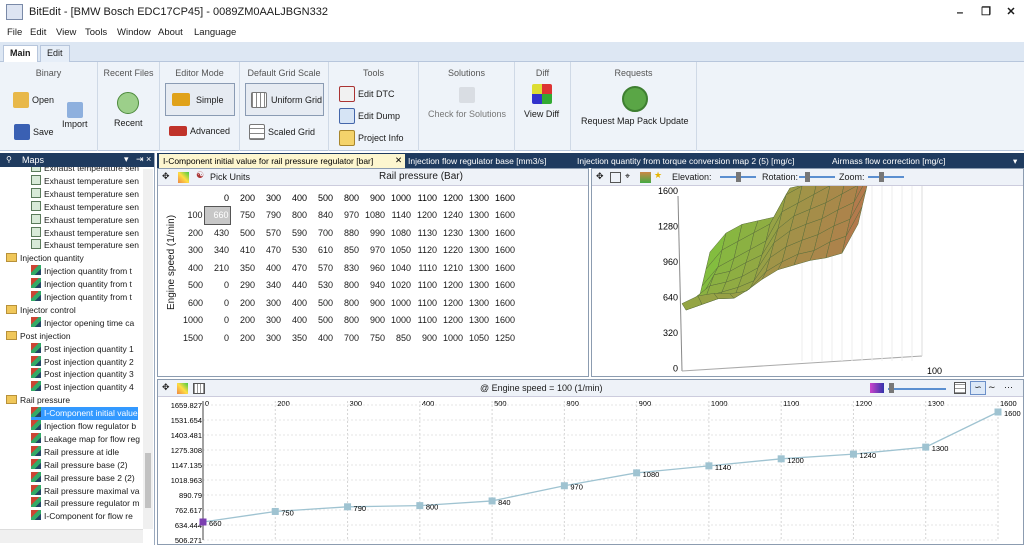 The width and height of the screenshot is (1024, 545). I want to click on rotation-slider-thumb, so click(807, 177).